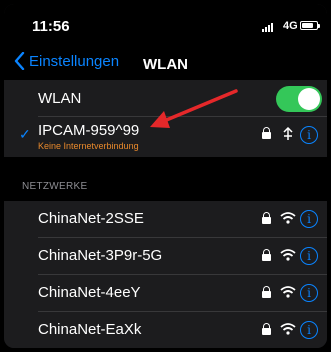  Describe the element at coordinates (91, 218) in the screenshot. I see `network-name: ChinaNet-2SSE` at that location.